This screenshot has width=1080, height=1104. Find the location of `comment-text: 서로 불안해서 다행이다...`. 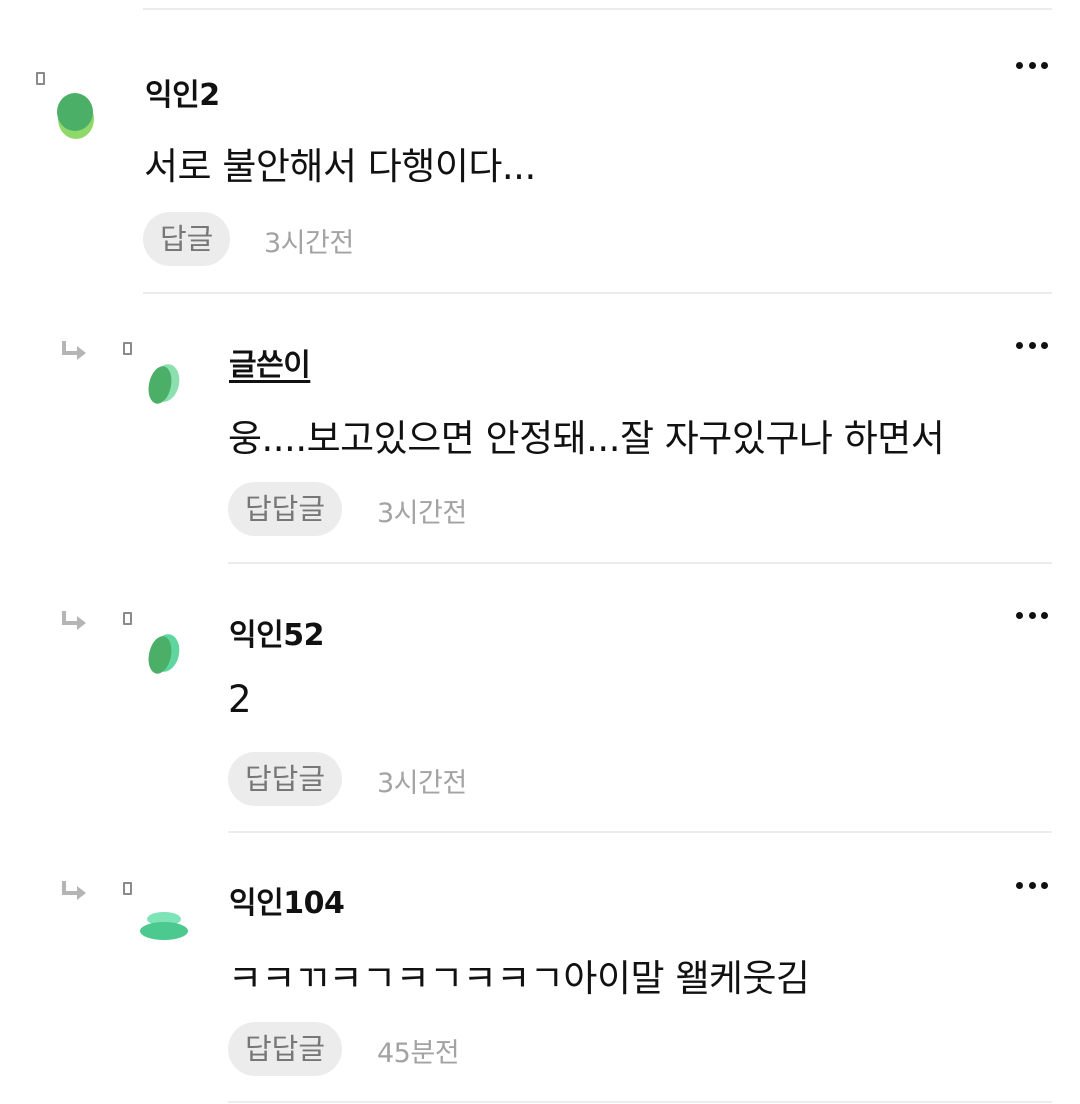

comment-text: 서로 불안해서 다행이다... is located at coordinates (340, 166).